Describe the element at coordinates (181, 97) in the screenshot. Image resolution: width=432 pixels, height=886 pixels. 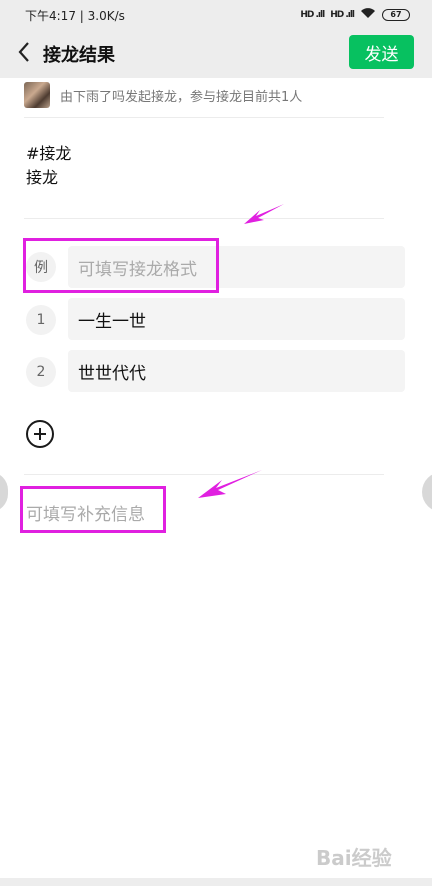
I see `creator-info: 由下雨了吗发起接龙，参与接龙目前共1人` at that location.